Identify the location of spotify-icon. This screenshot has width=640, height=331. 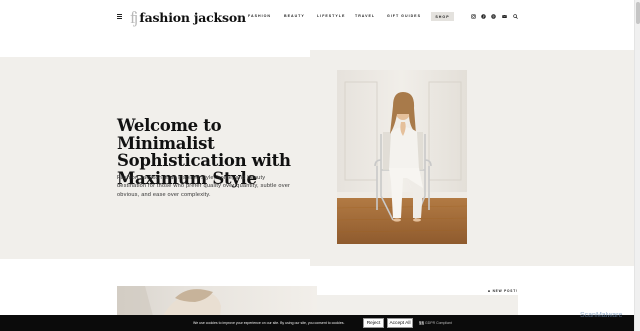
(493, 16).